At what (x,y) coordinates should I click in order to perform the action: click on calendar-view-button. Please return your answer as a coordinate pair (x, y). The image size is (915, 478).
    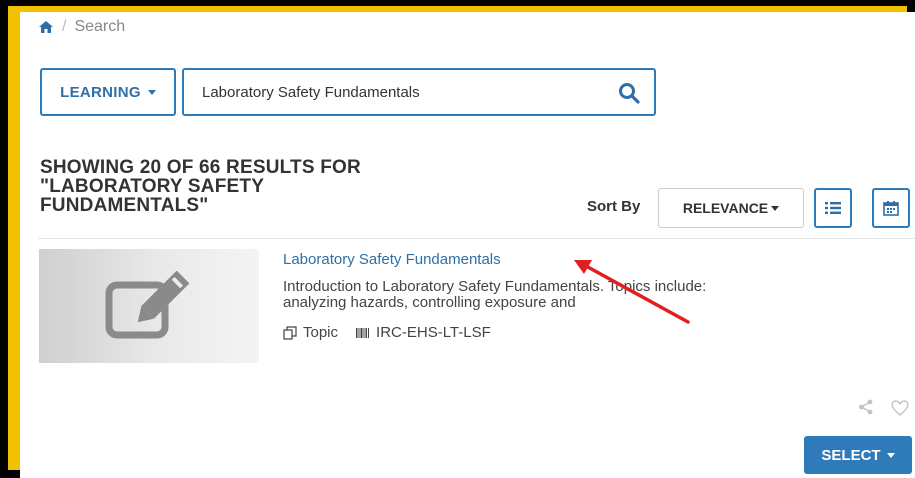
    Looking at the image, I should click on (891, 208).